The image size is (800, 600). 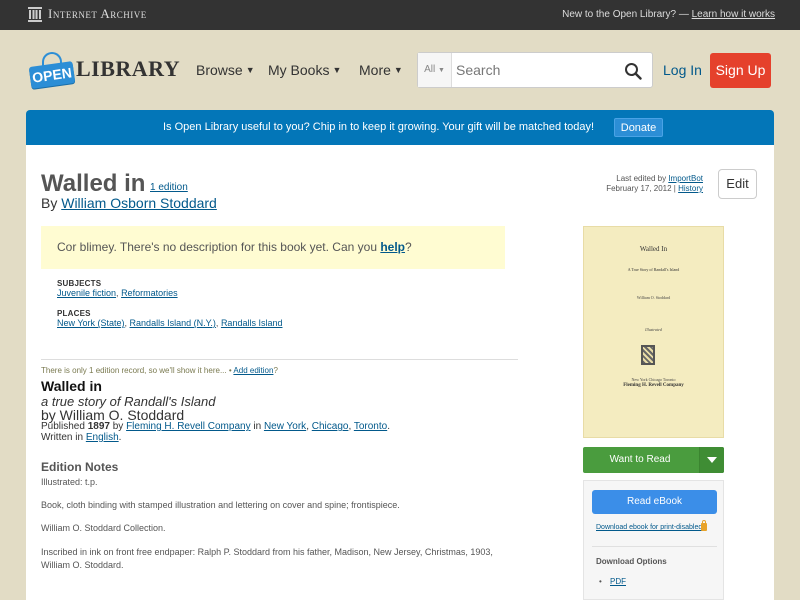 I want to click on author-link: William Osborn Stoddard, so click(x=139, y=203).